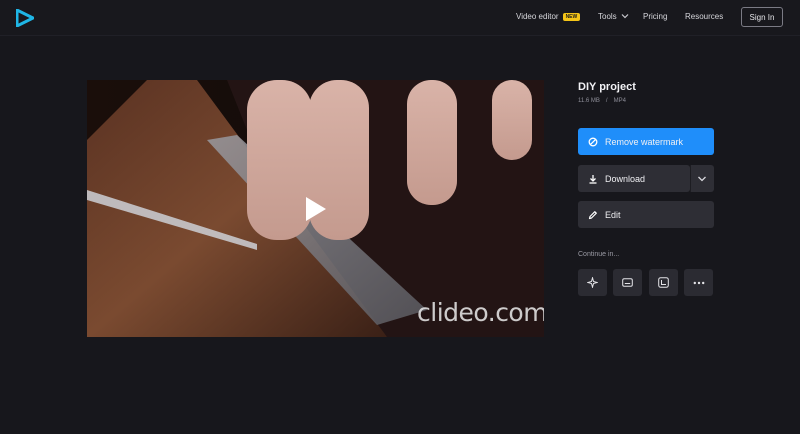  I want to click on subtitles-icon, so click(627, 282).